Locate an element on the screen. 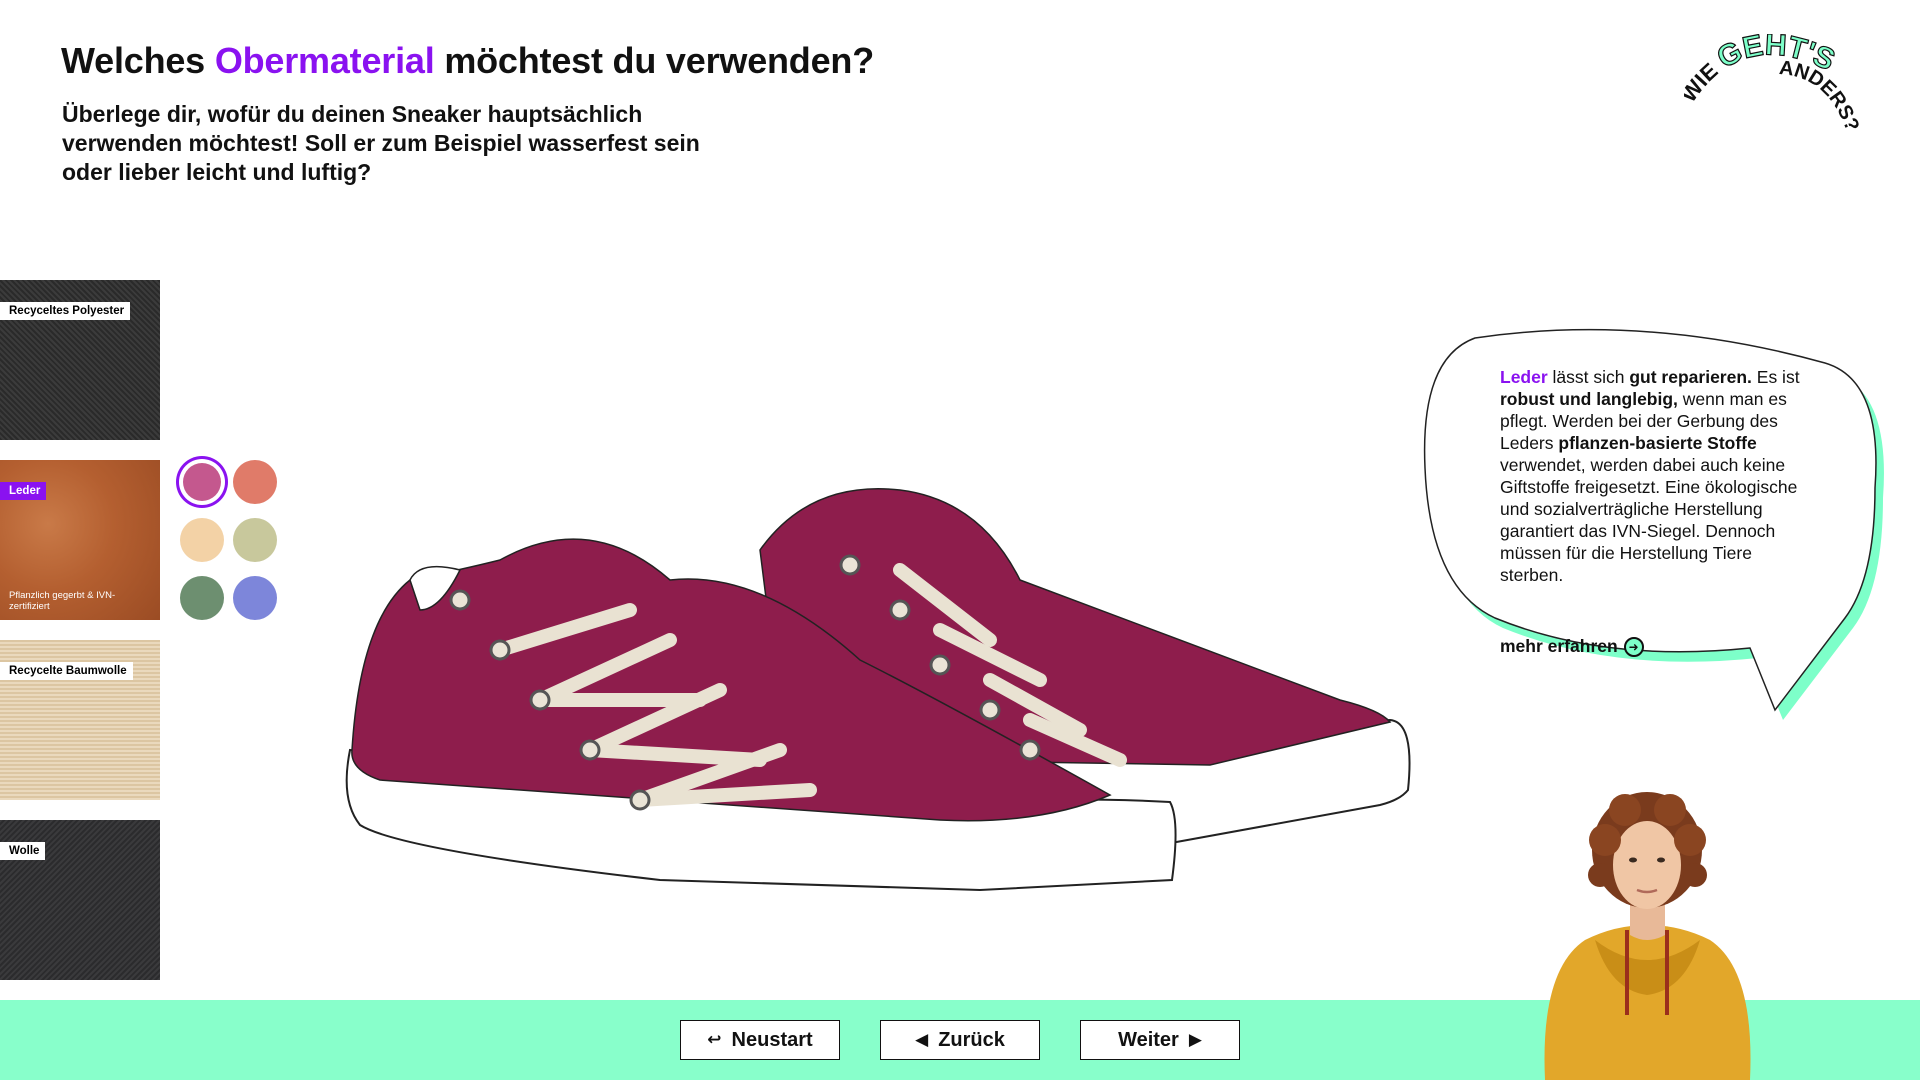 The image size is (1920, 1080). back-button: ◀ Zurück is located at coordinates (960, 1040).